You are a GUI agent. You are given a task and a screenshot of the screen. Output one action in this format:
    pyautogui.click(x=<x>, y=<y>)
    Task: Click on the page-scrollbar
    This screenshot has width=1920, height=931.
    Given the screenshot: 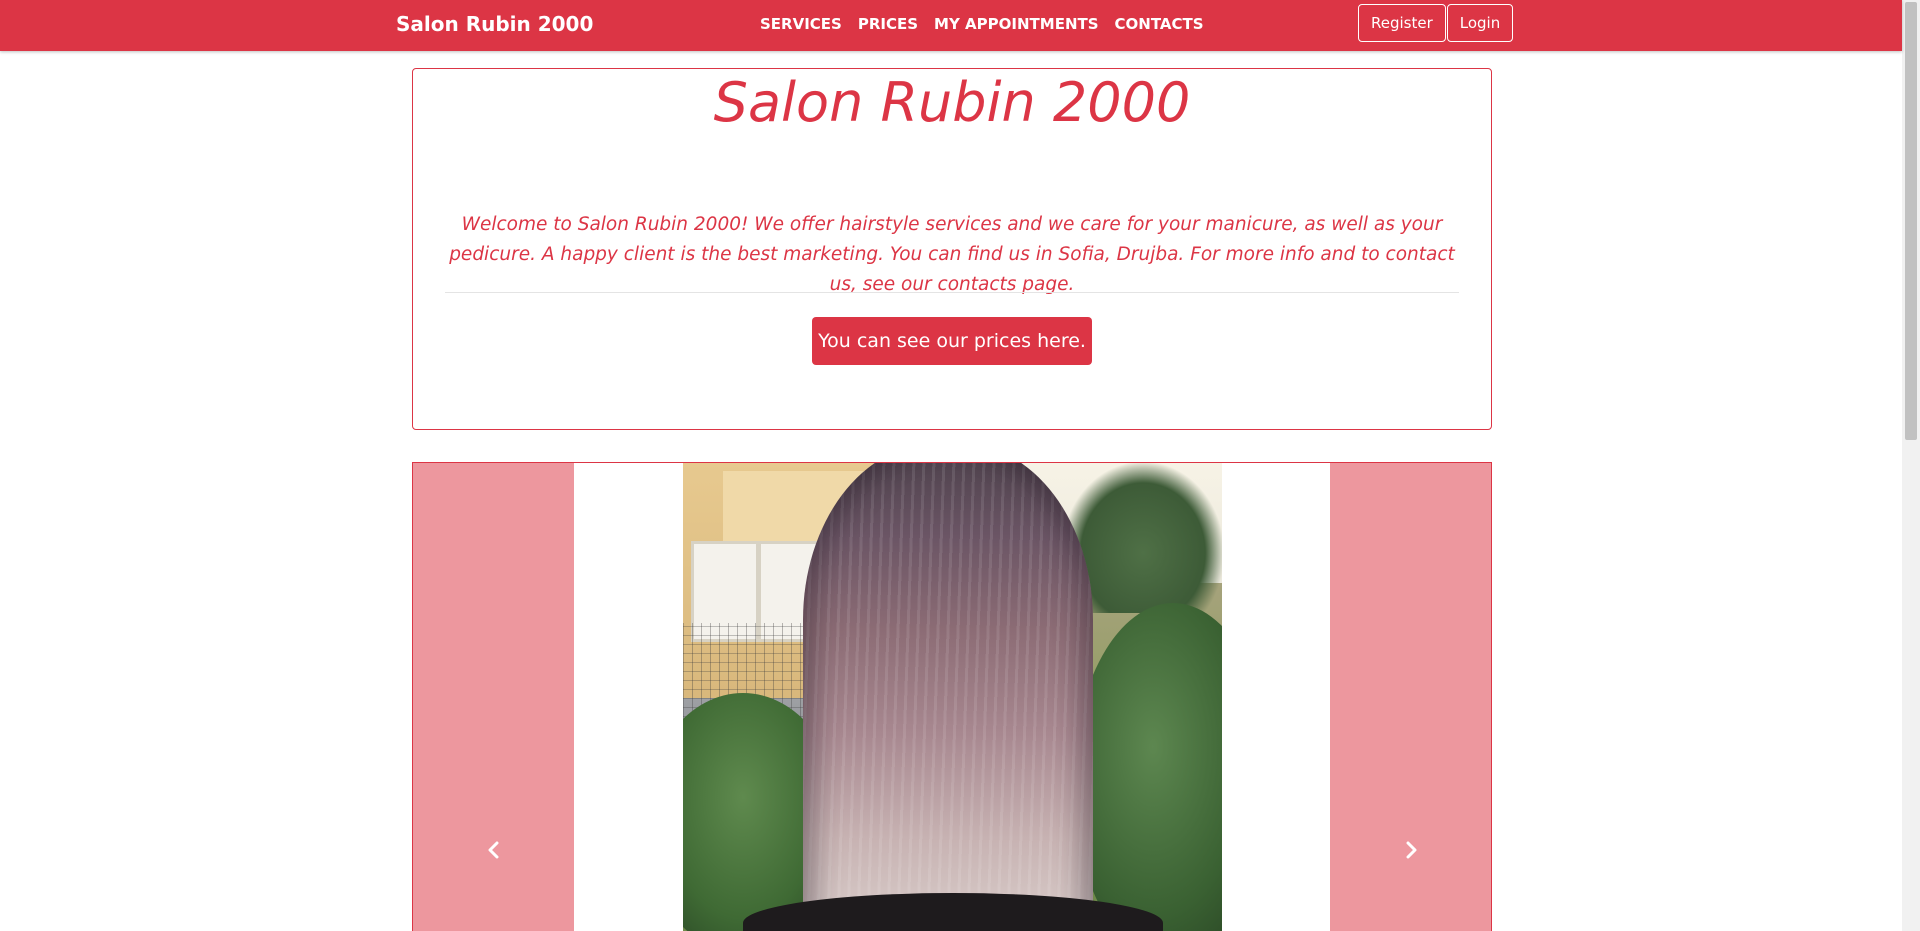 What is the action you would take?
    pyautogui.click(x=1911, y=465)
    